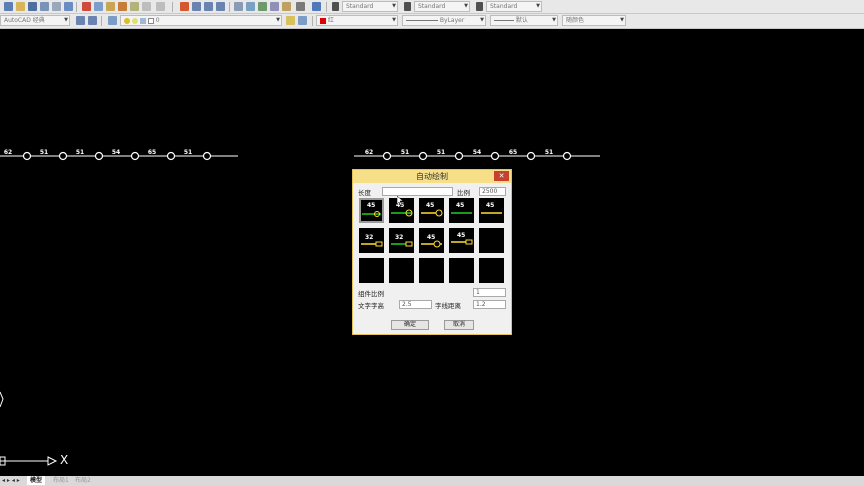 The width and height of the screenshot is (864, 486). Describe the element at coordinates (83, 480) in the screenshot. I see `tab-layout2: 布局2` at that location.